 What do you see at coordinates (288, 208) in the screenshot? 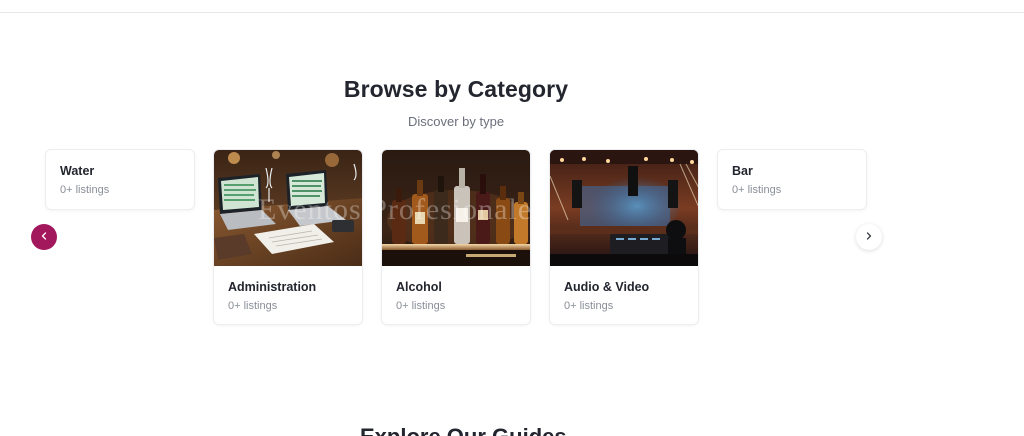
I see `category-image-administration` at bounding box center [288, 208].